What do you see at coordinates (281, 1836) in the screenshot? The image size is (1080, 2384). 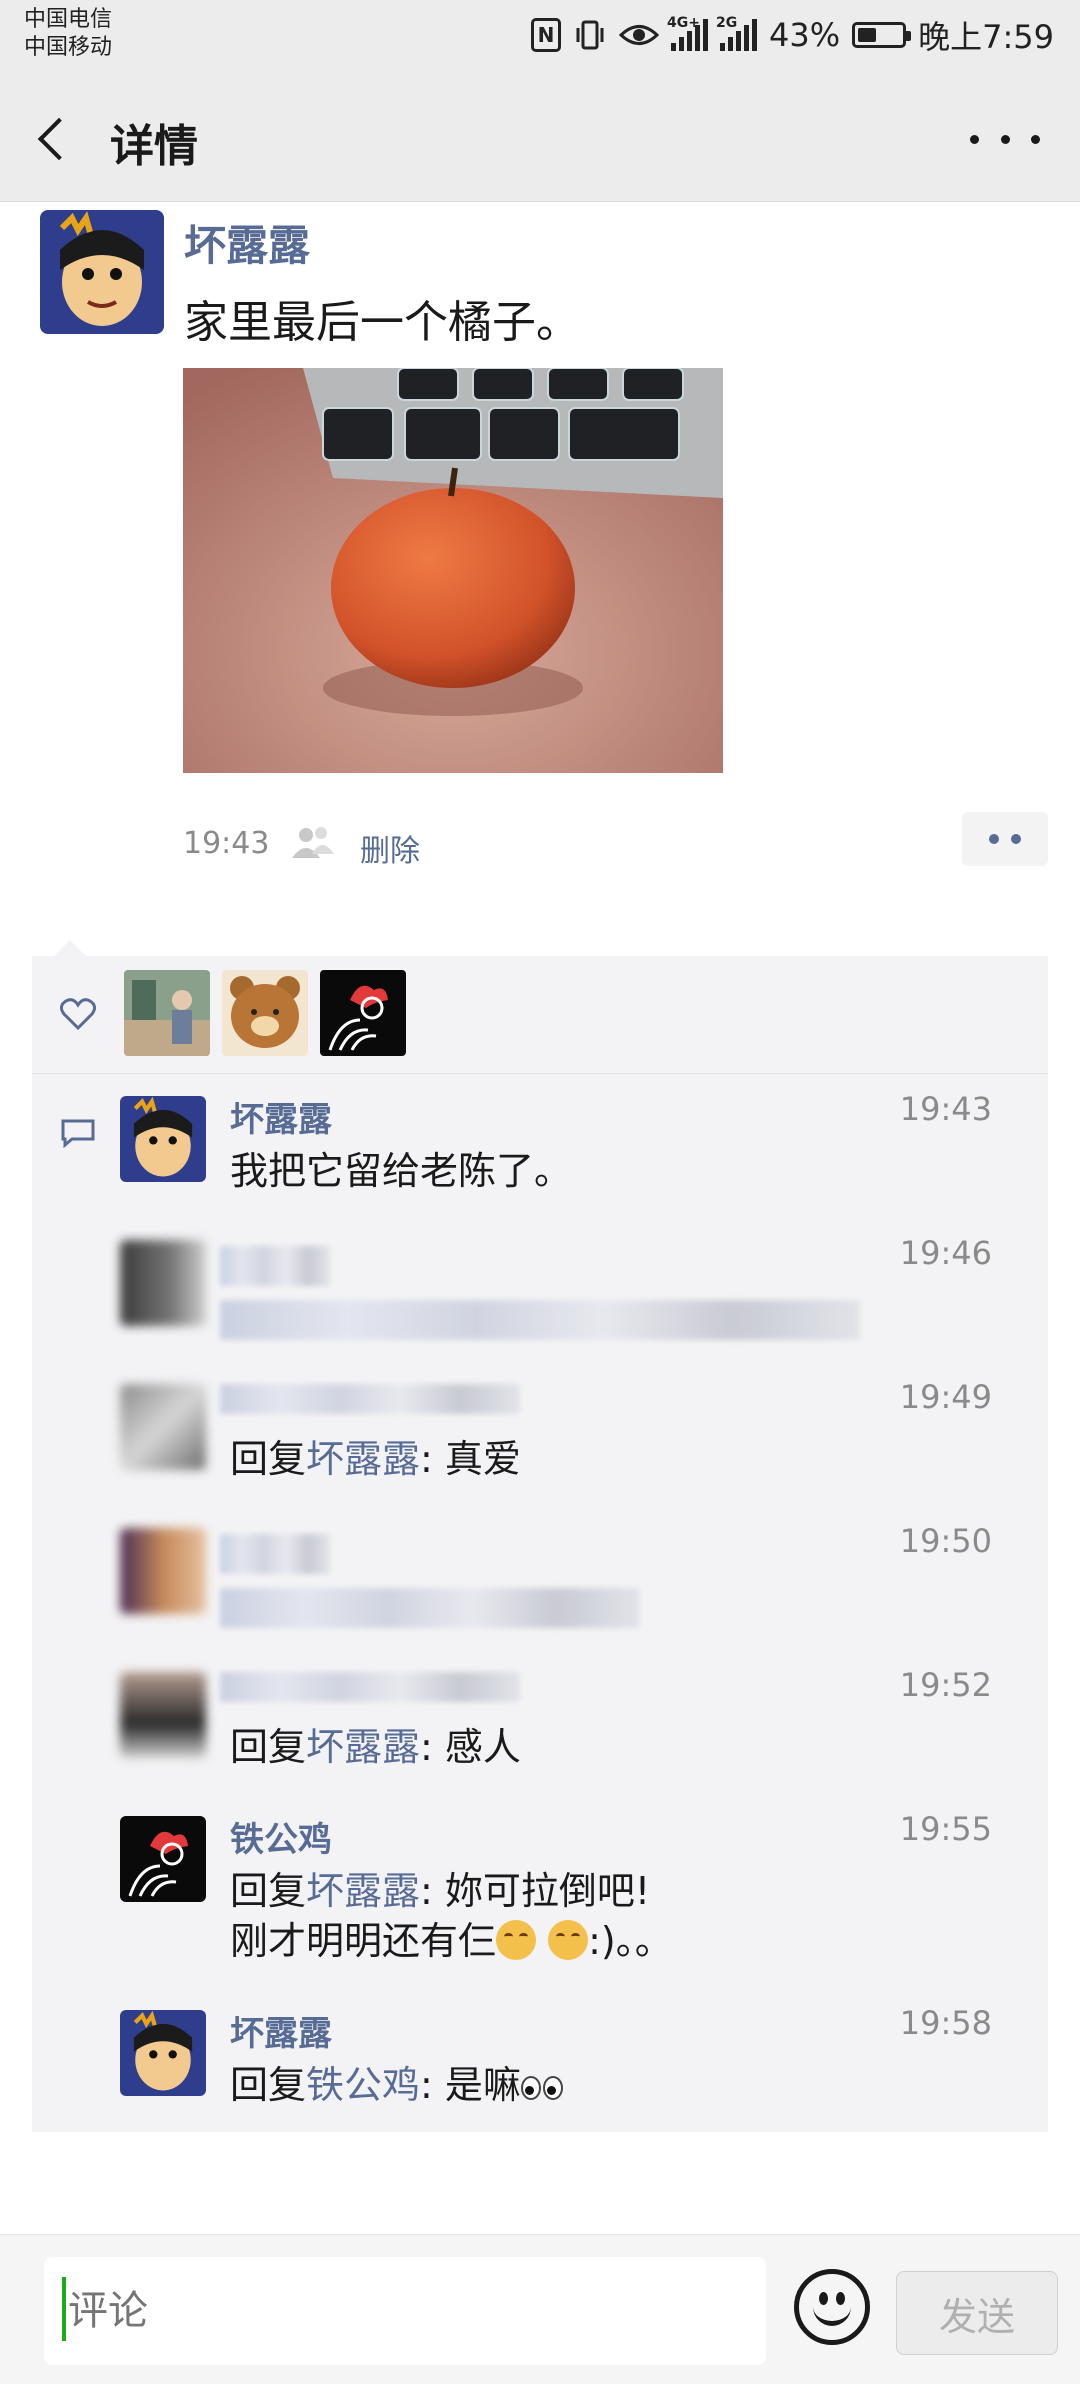 I see `commenter-name: 铁公鸡` at bounding box center [281, 1836].